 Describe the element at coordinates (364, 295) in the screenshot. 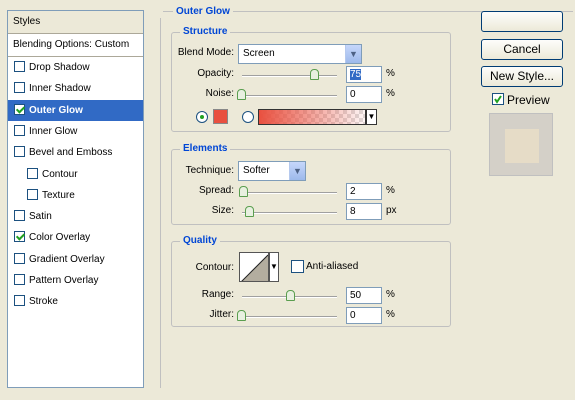

I see `range-input: 50` at that location.